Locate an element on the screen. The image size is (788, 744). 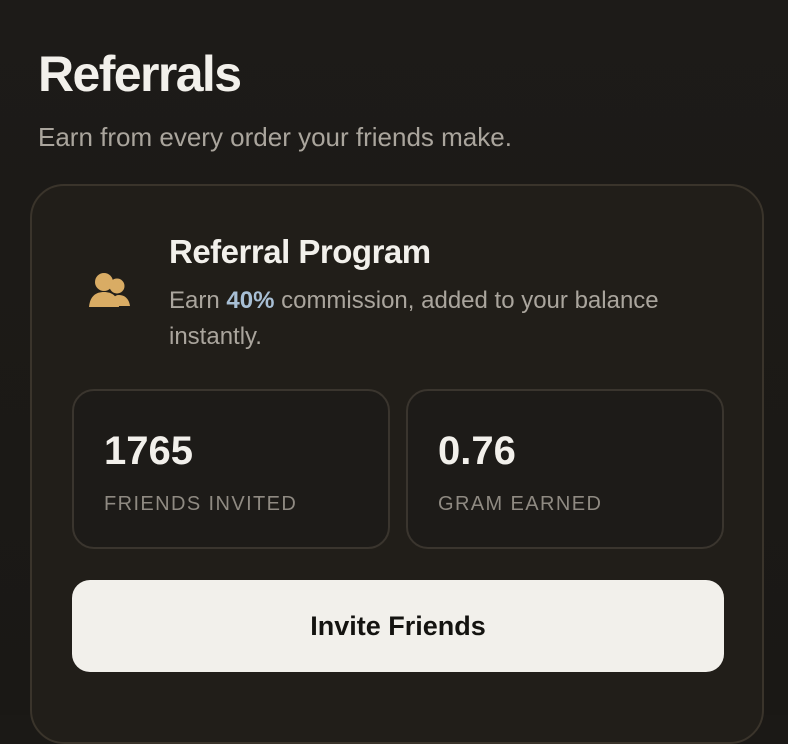
users-icon is located at coordinates (109, 293).